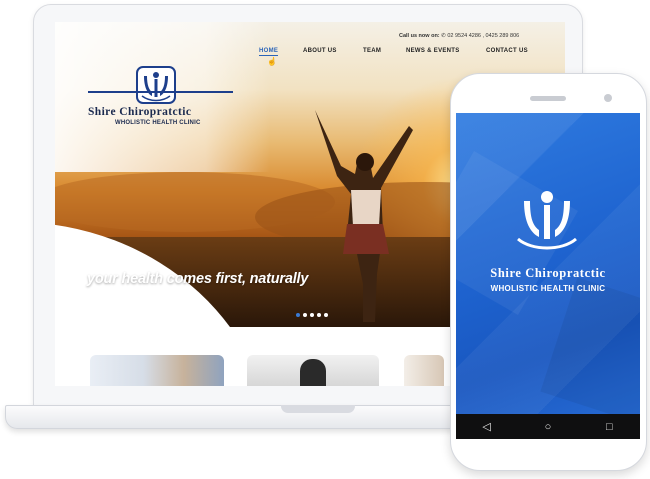 Image resolution: width=650 pixels, height=479 pixels. I want to click on app-subtitle: WHOLISTIC HEALTH CLINIC, so click(548, 288).